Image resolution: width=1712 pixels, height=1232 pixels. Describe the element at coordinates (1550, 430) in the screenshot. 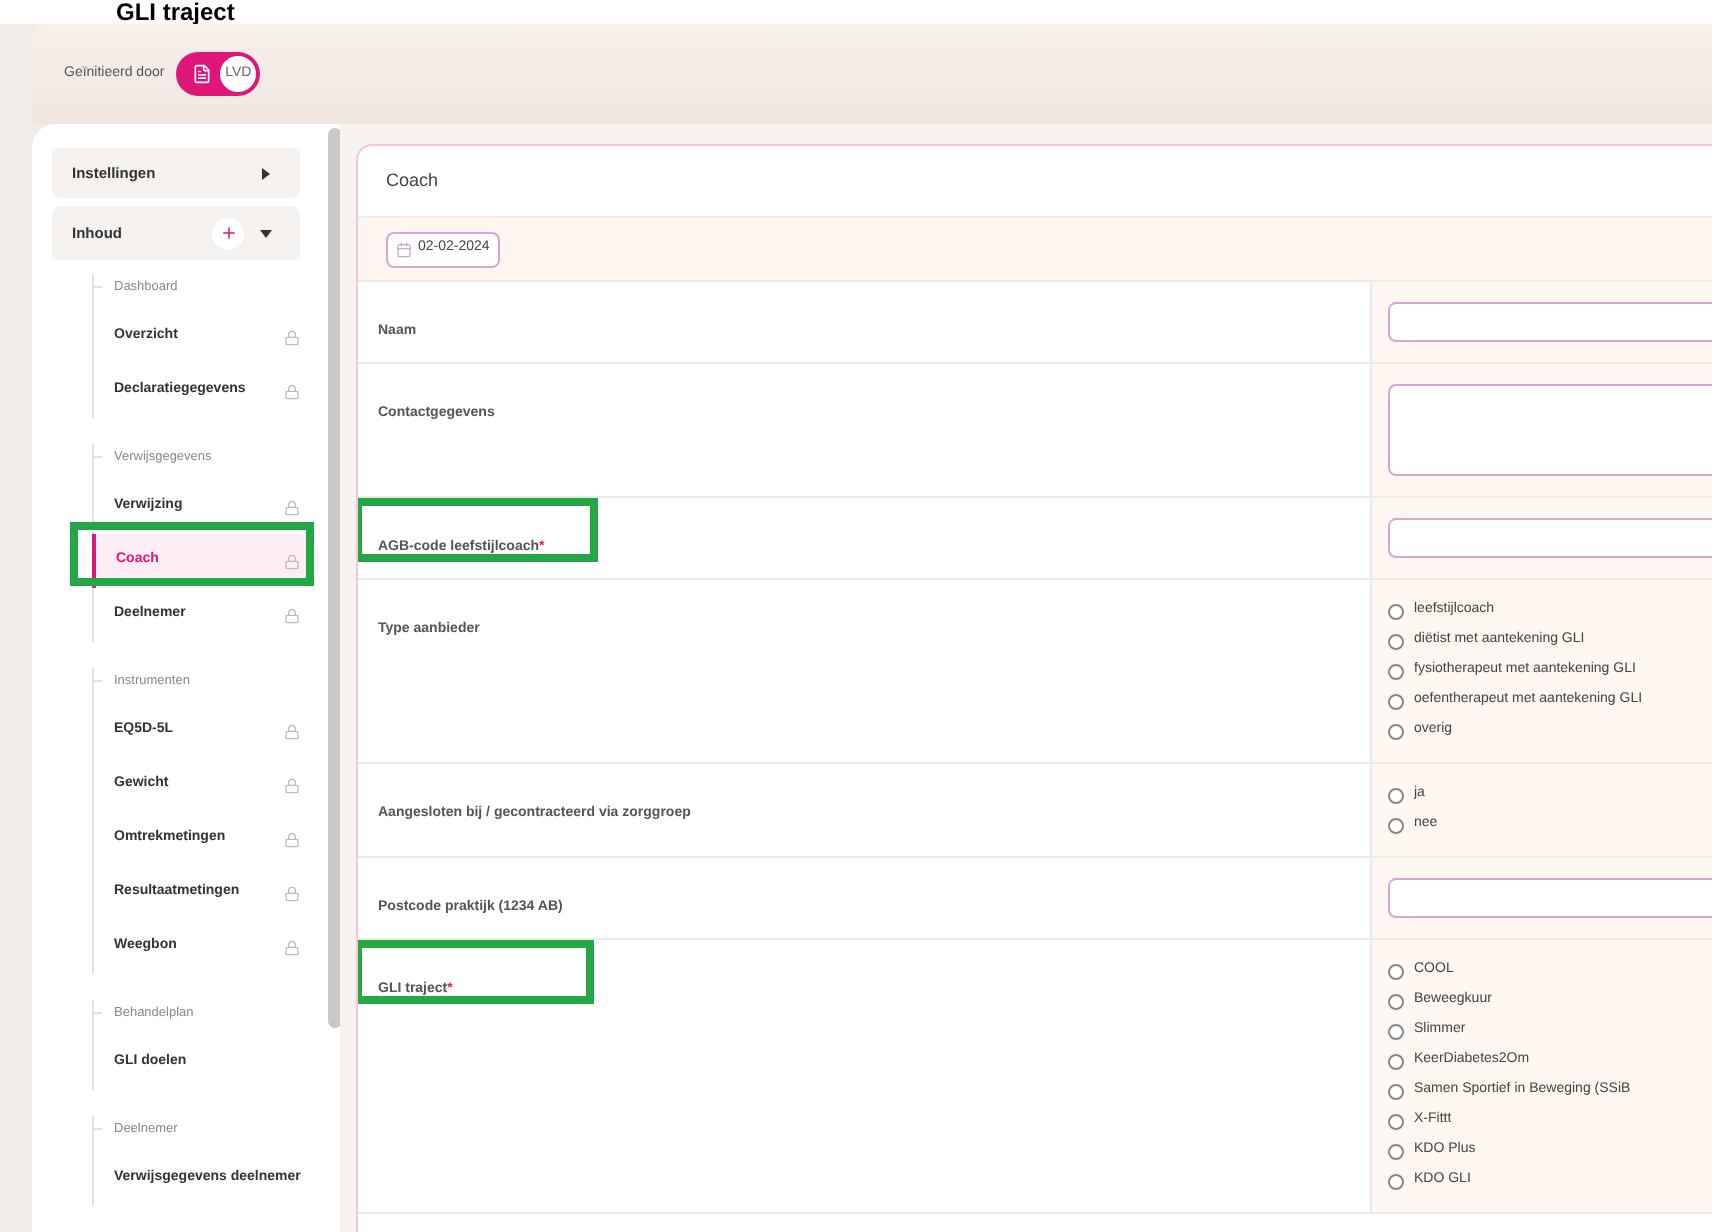

I see `text-area` at that location.